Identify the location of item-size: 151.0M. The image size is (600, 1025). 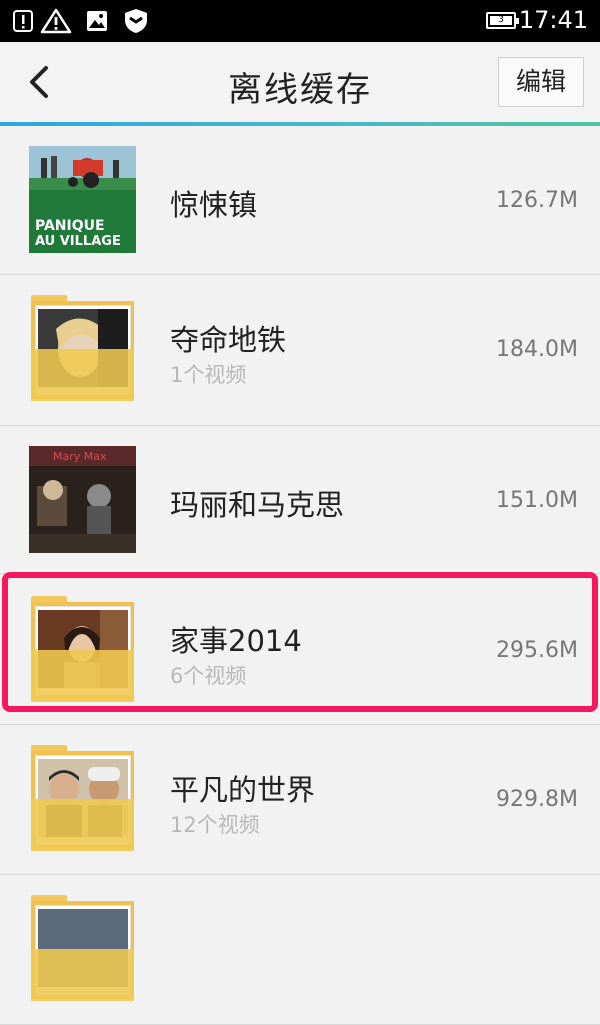
(537, 500).